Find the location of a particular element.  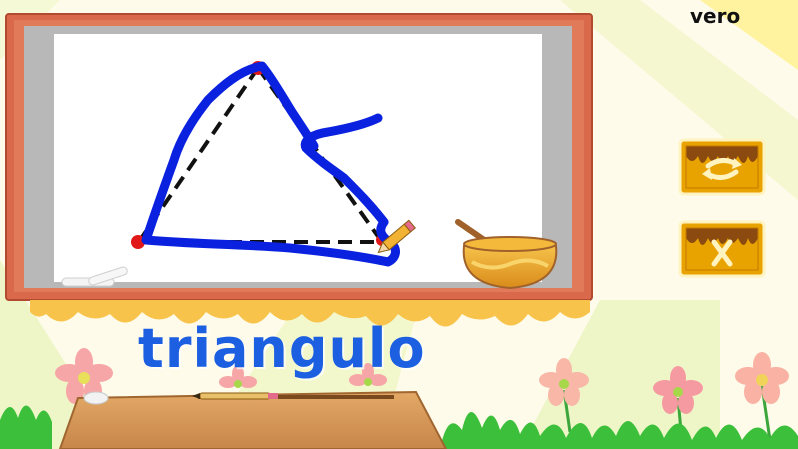

desk is located at coordinates (253, 419).